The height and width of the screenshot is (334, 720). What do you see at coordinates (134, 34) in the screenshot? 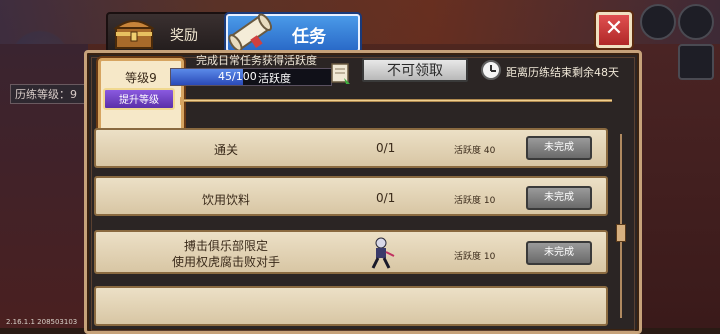
I see `treasure-chest-icon` at bounding box center [134, 34].